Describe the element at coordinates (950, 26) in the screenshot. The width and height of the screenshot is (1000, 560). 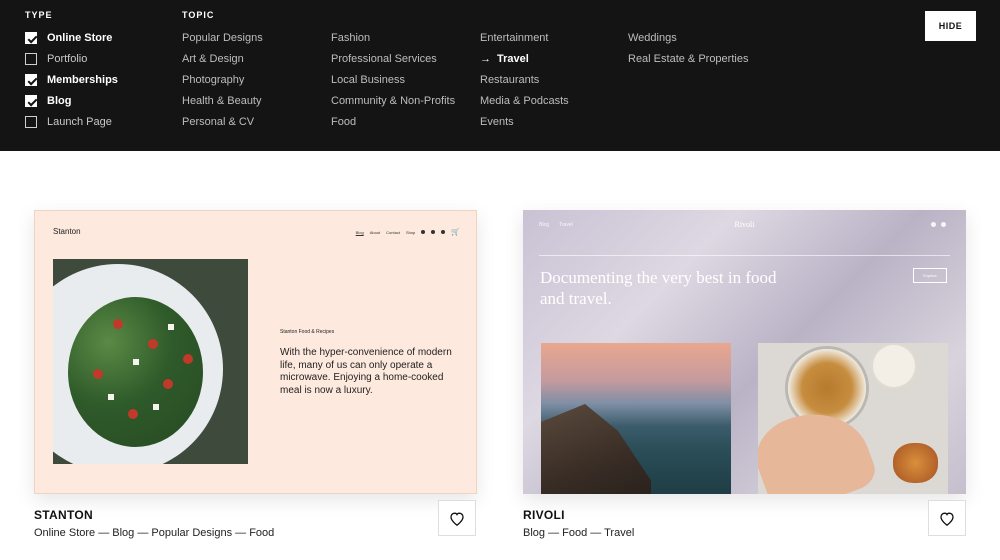
I see `hide-button: HIDE` at that location.